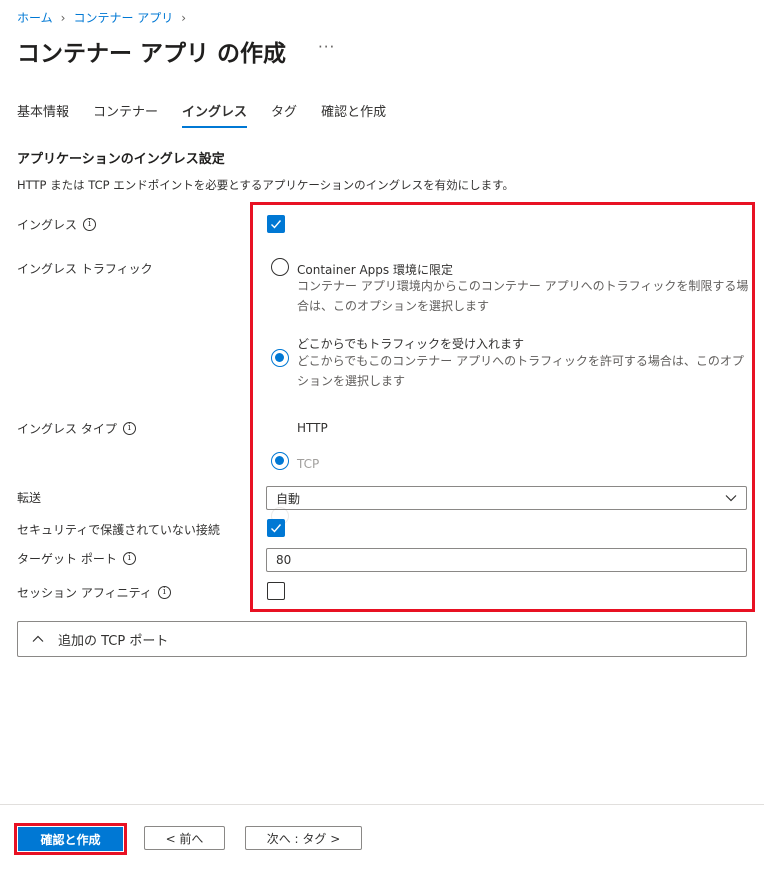 The height and width of the screenshot is (869, 764). Describe the element at coordinates (184, 838) in the screenshot. I see `previous-button: < 前へ` at that location.